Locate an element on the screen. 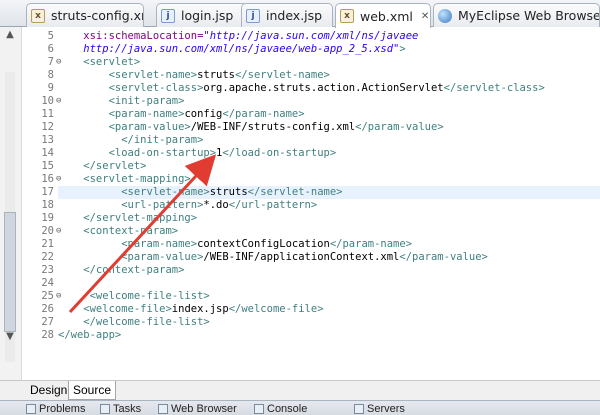  tab-web-xml: x web.xml ✕ is located at coordinates (383, 15).